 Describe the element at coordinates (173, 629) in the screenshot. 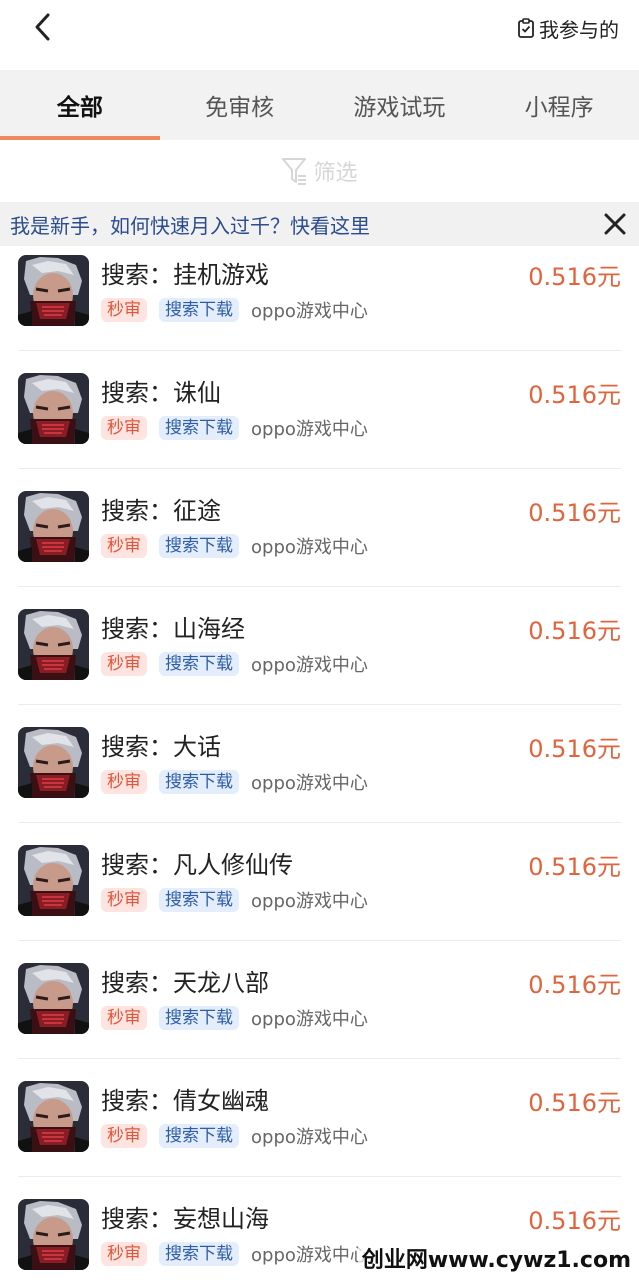

I see `task-title: 搜索：山海经` at that location.